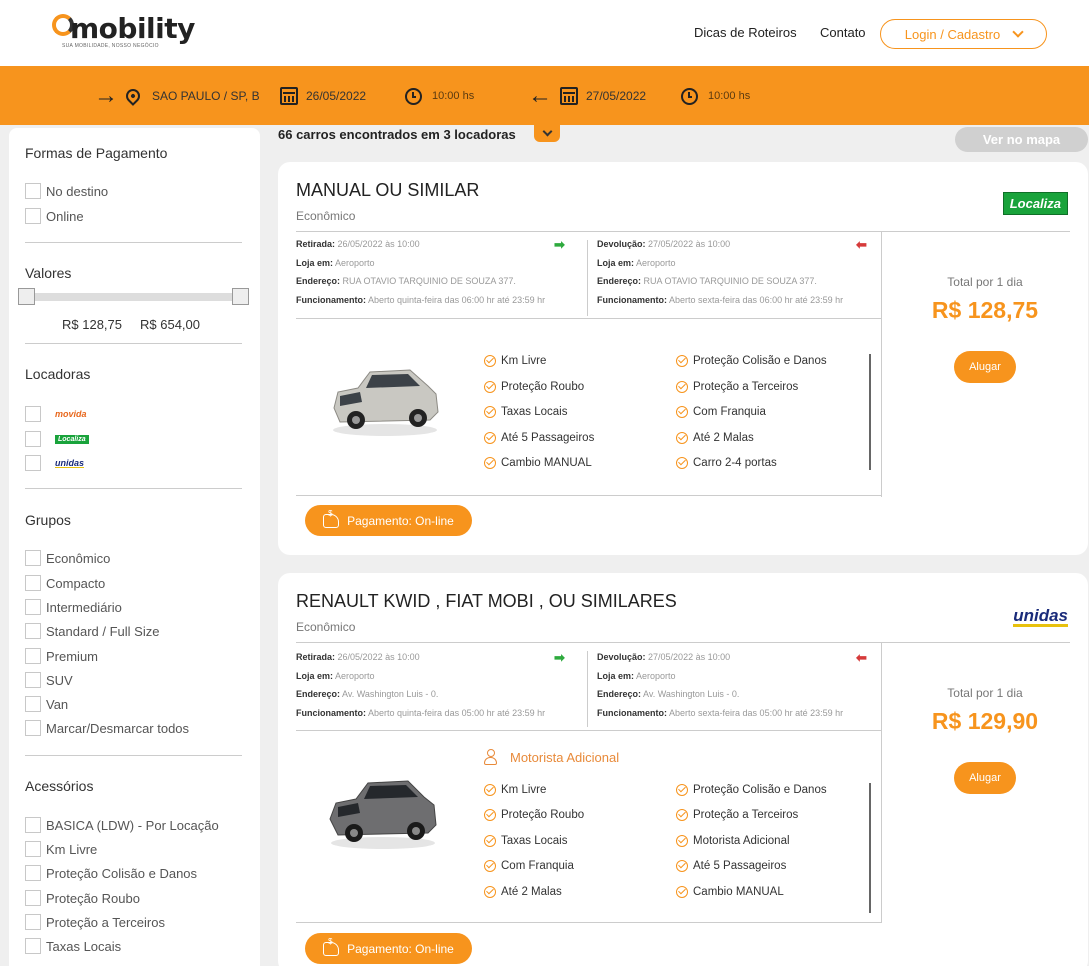 The width and height of the screenshot is (1089, 966). Describe the element at coordinates (453, 96) in the screenshot. I see `pickup-time-value: 10:00 hs` at that location.